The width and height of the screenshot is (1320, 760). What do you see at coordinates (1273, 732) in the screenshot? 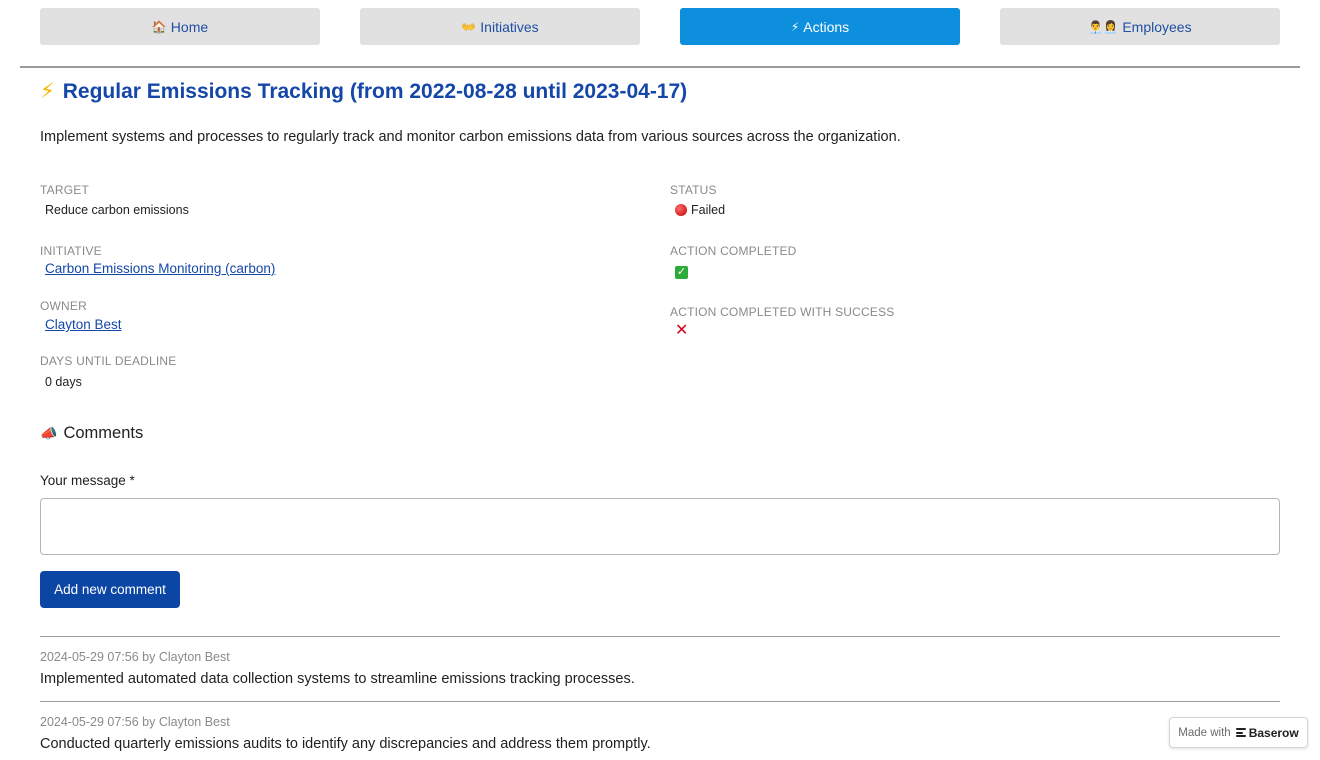
I see `baserow-brand-text: Baserow` at bounding box center [1273, 732].